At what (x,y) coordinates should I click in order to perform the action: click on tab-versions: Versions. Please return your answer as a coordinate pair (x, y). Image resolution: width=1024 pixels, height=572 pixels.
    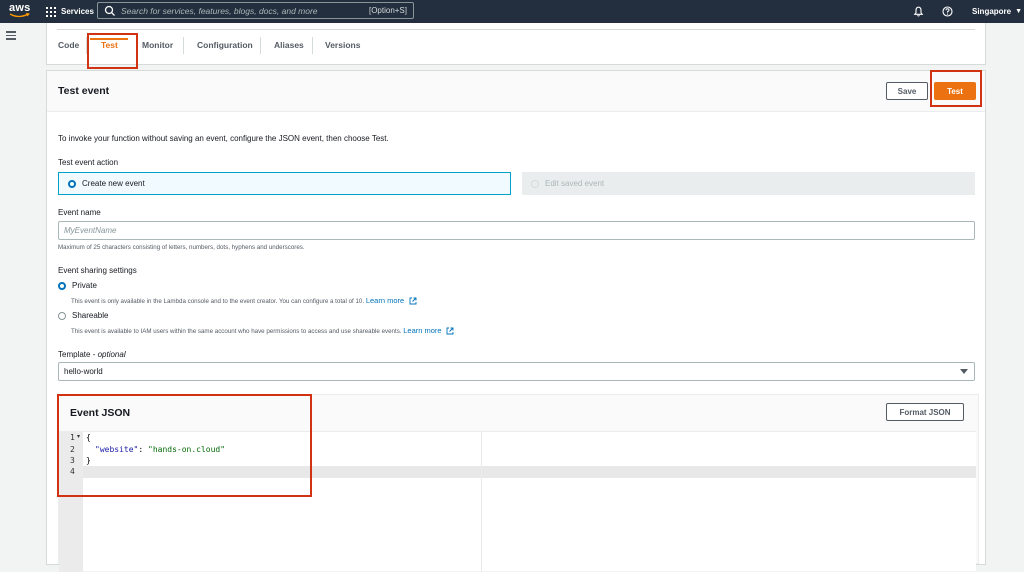
    Looking at the image, I should click on (342, 45).